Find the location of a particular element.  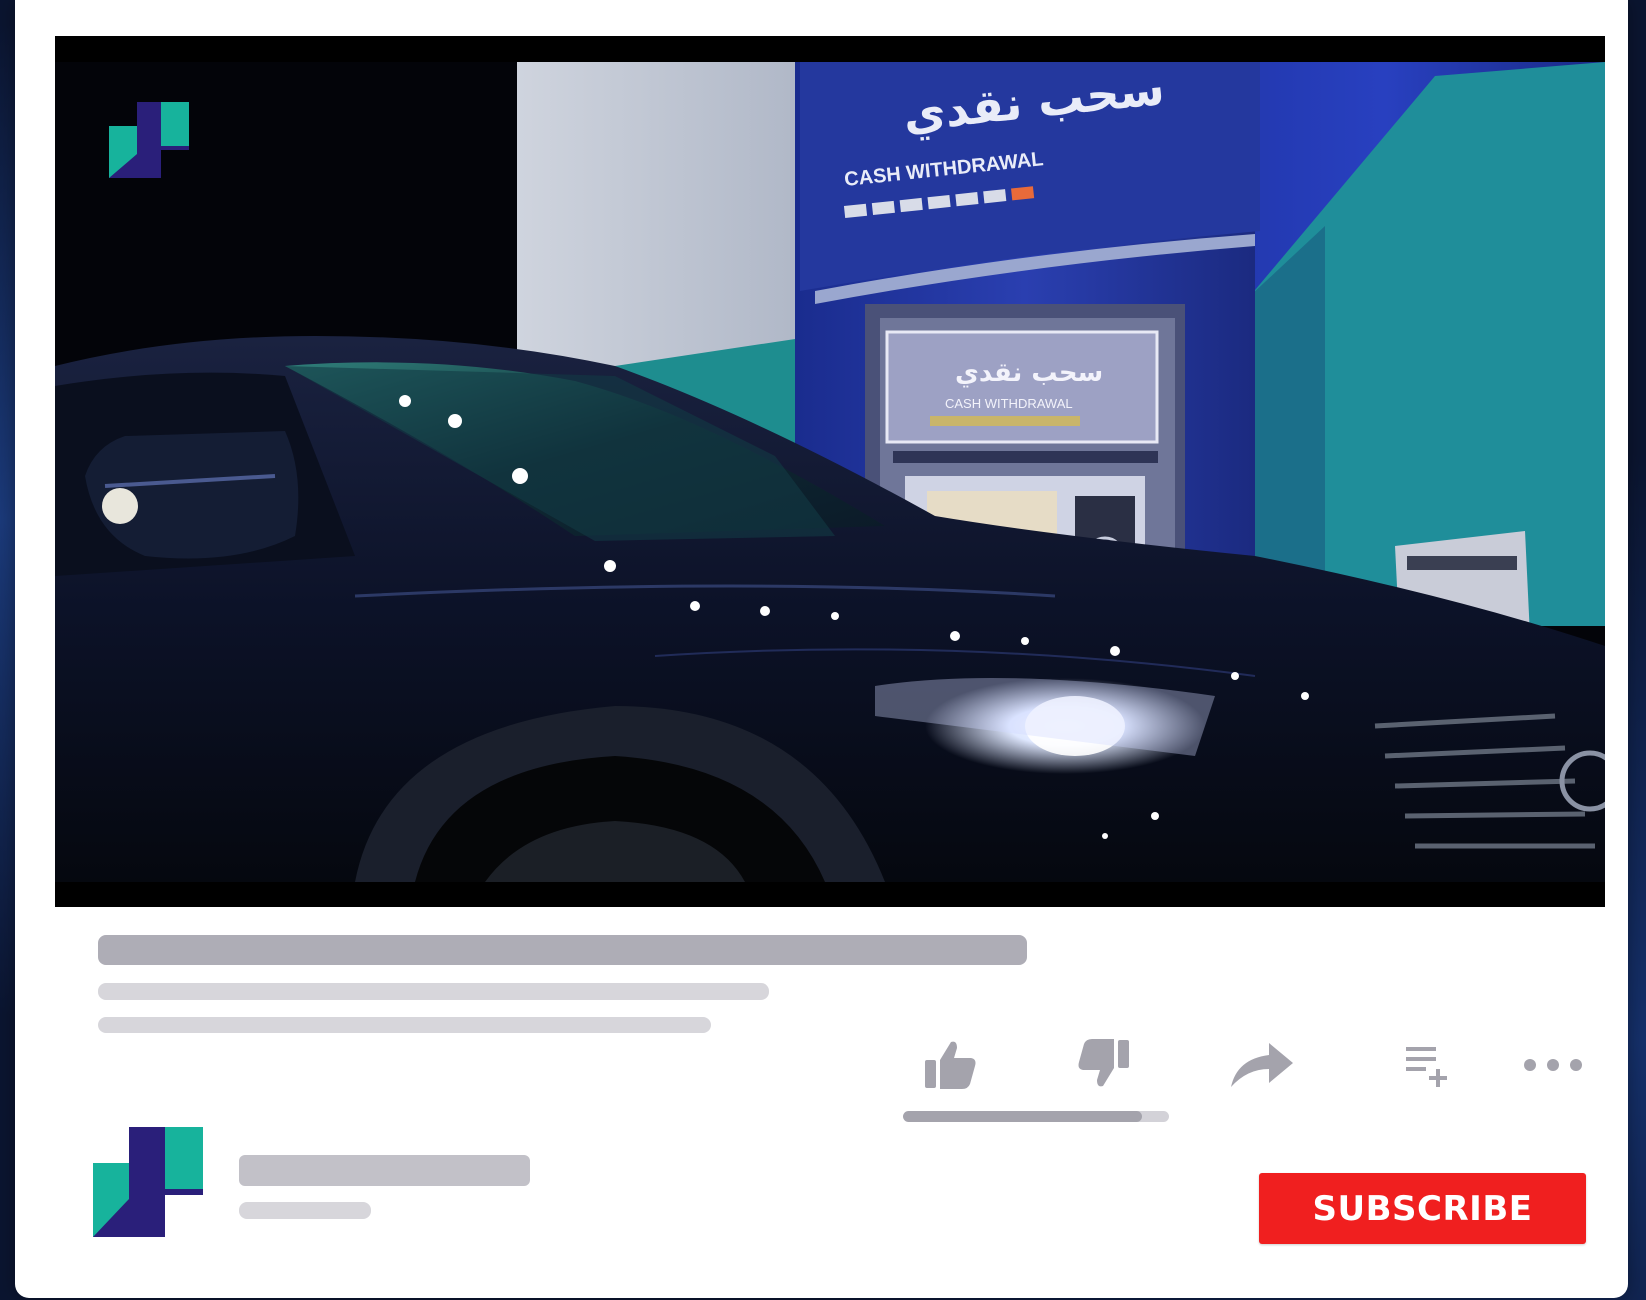

more-button is located at coordinates (1553, 1065).